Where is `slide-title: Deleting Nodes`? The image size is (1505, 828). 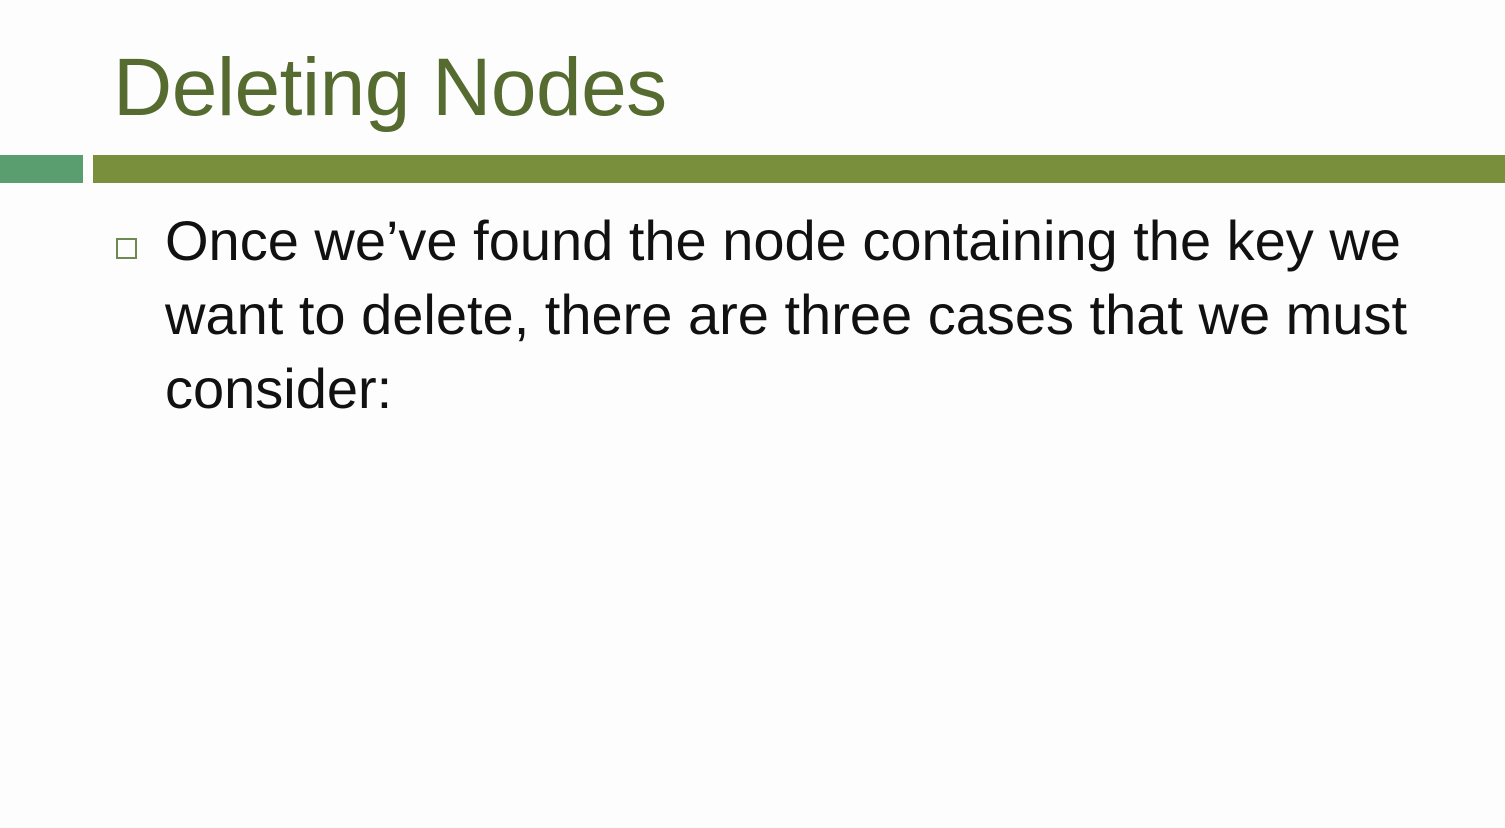
slide-title: Deleting Nodes is located at coordinates (390, 87).